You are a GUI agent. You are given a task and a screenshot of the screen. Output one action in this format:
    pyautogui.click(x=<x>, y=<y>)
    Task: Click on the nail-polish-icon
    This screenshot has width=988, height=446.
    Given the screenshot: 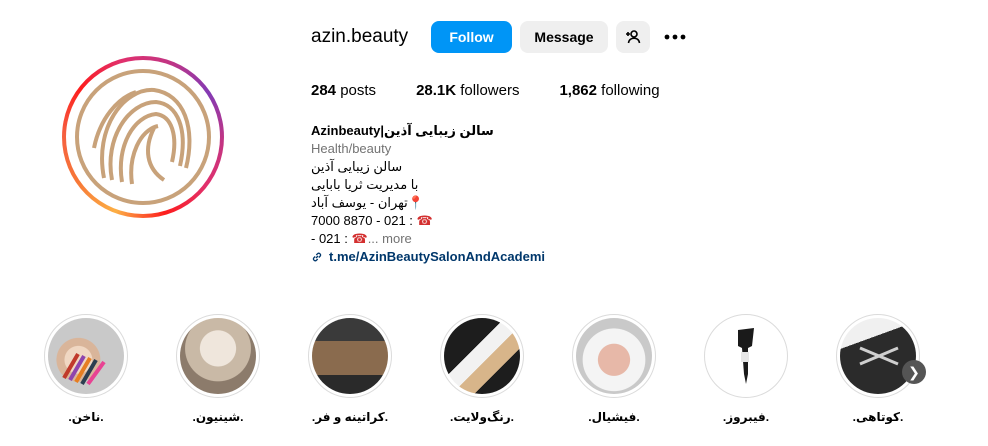 What is the action you would take?
    pyautogui.click(x=84, y=369)
    